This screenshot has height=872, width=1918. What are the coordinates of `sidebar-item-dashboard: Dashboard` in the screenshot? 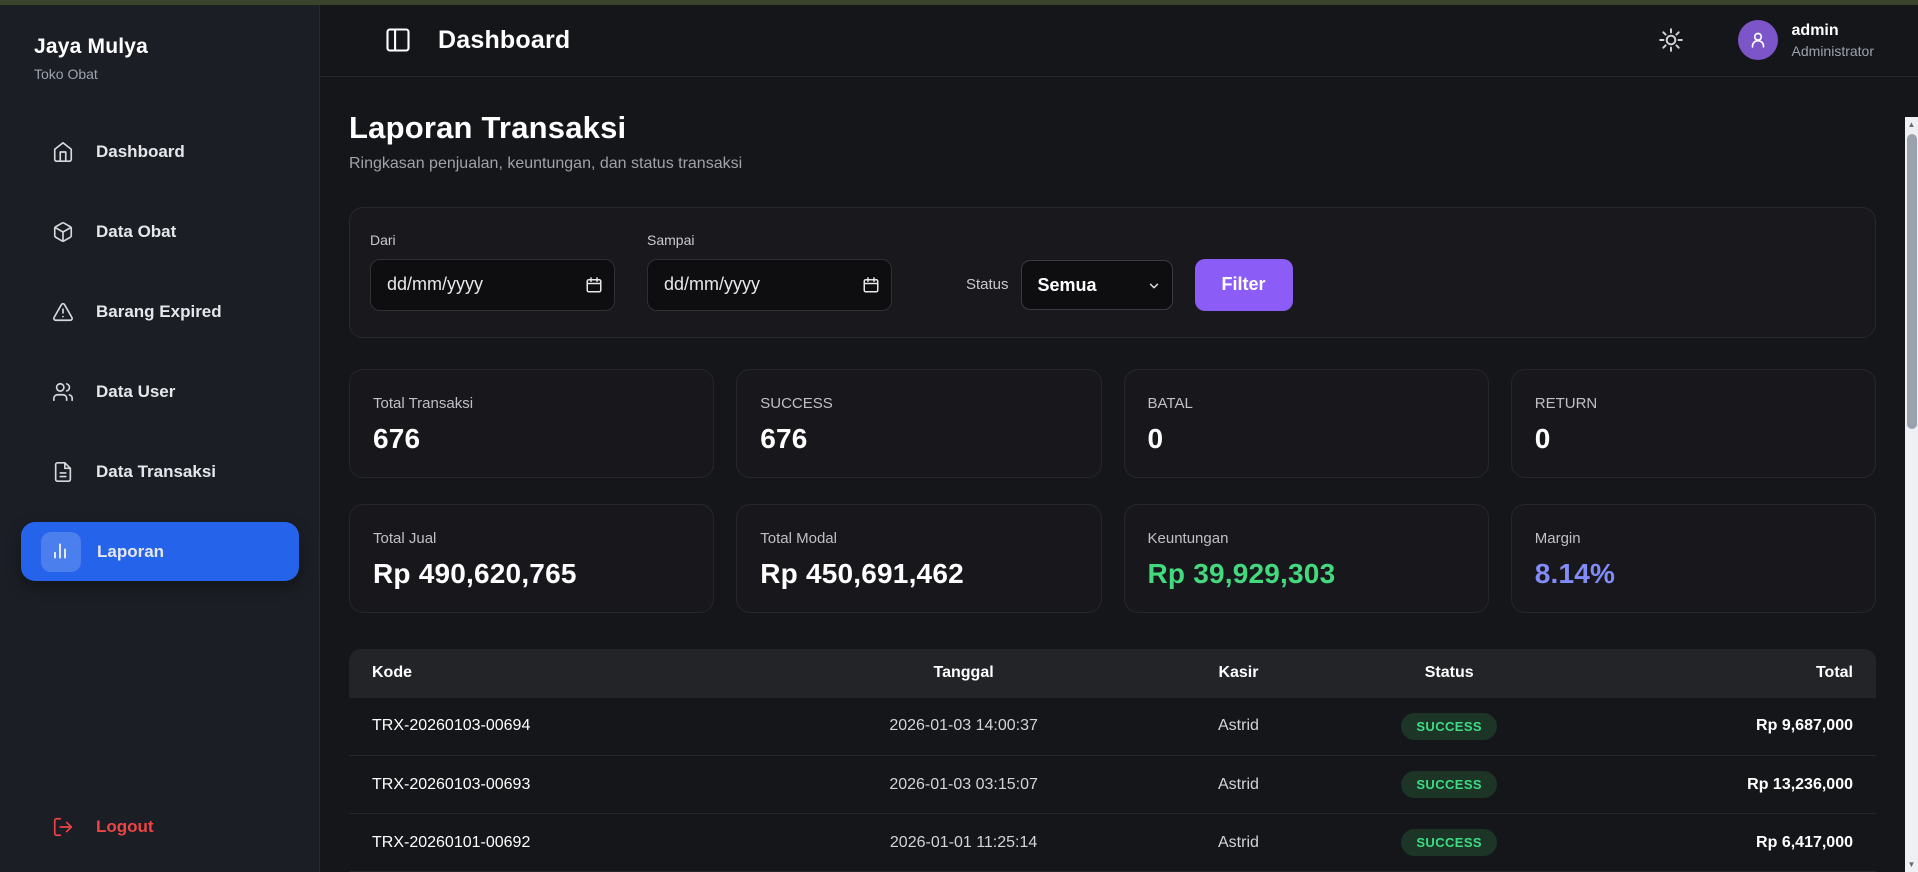 It's located at (159, 151).